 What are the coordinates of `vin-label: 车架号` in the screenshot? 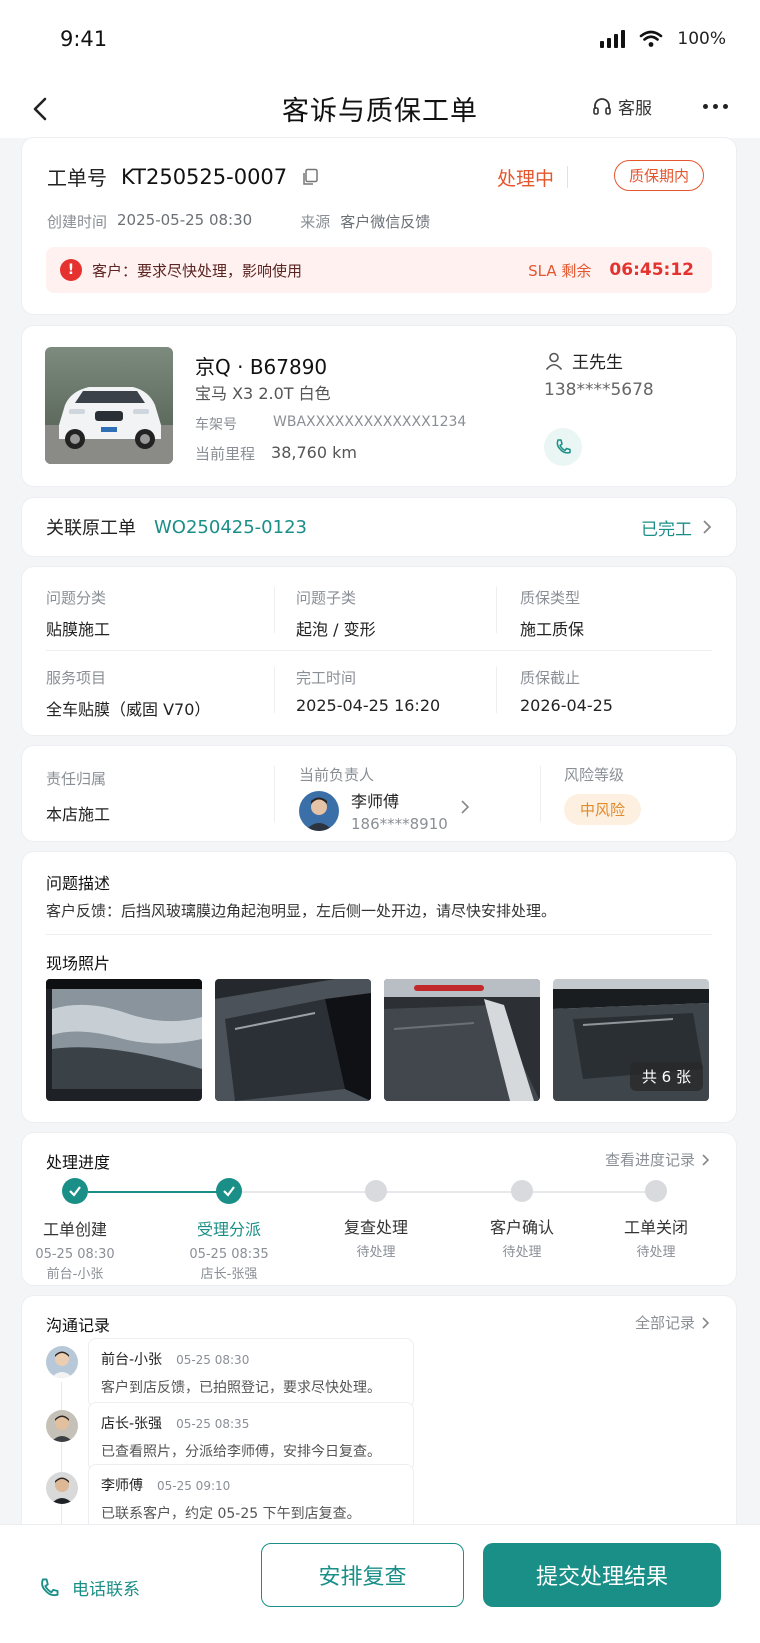 It's located at (216, 425).